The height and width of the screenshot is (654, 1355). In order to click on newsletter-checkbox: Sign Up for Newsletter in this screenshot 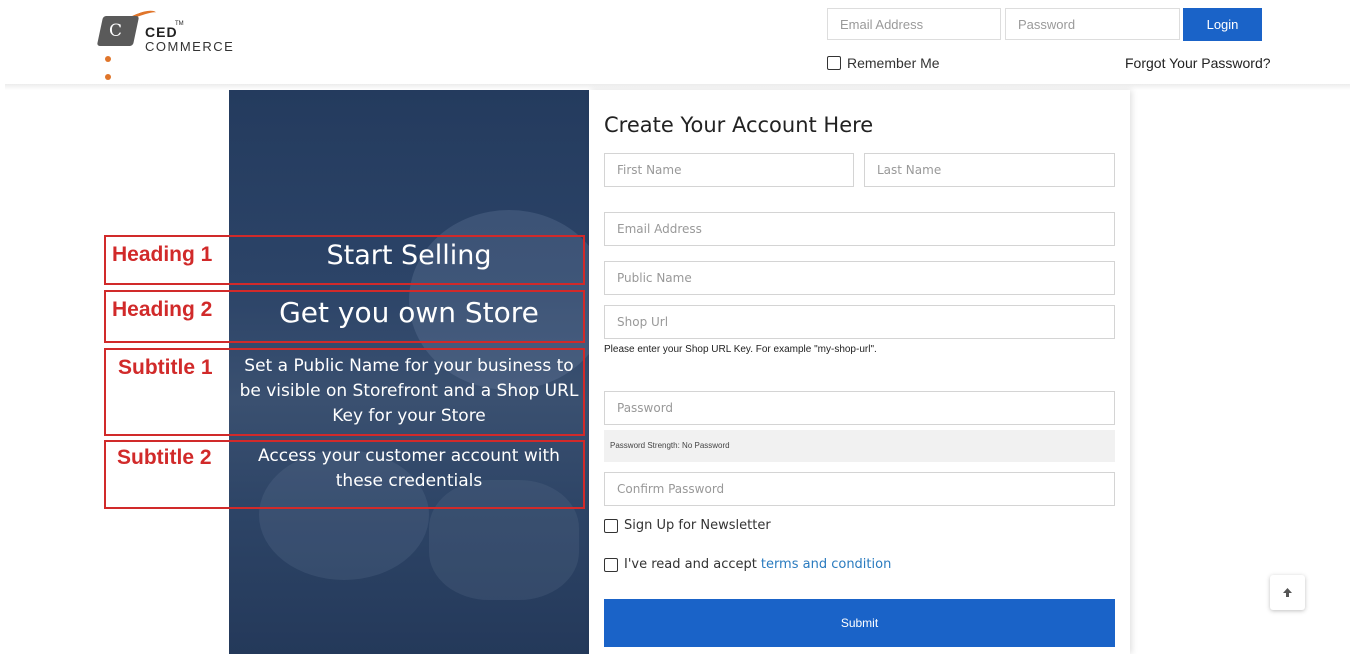, I will do `click(687, 525)`.